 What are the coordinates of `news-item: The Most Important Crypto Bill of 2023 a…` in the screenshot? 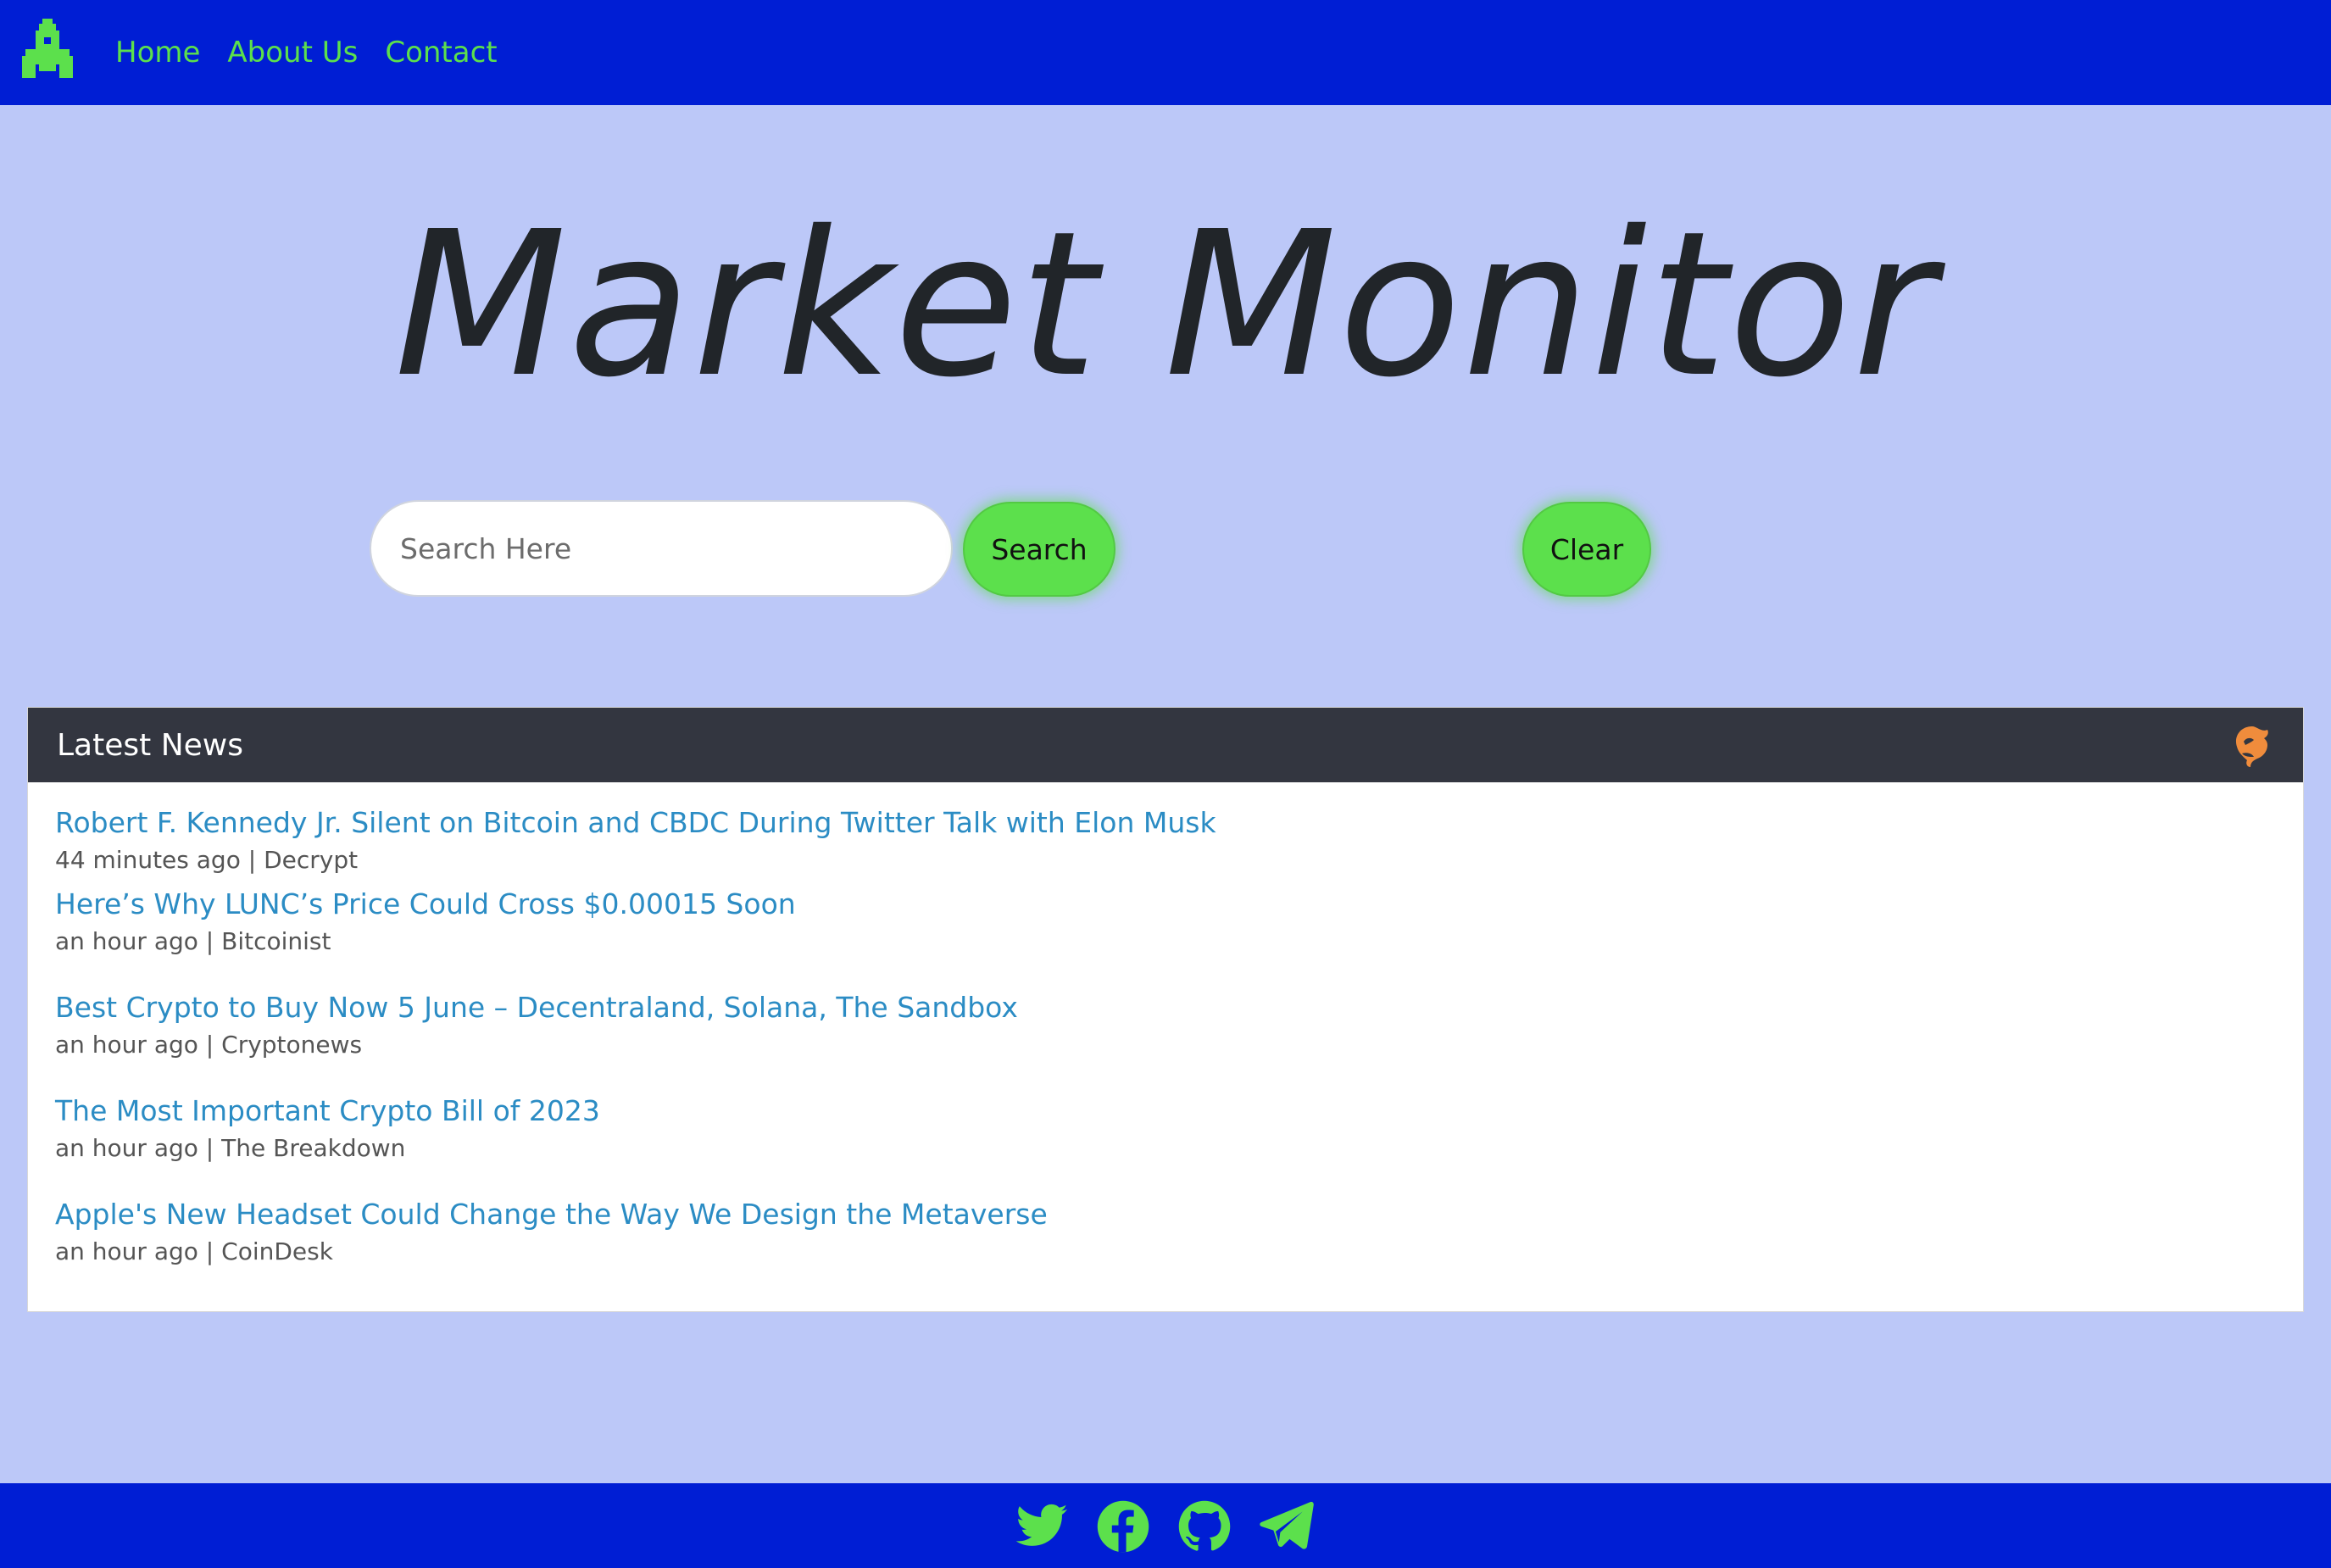 It's located at (1165, 1144).